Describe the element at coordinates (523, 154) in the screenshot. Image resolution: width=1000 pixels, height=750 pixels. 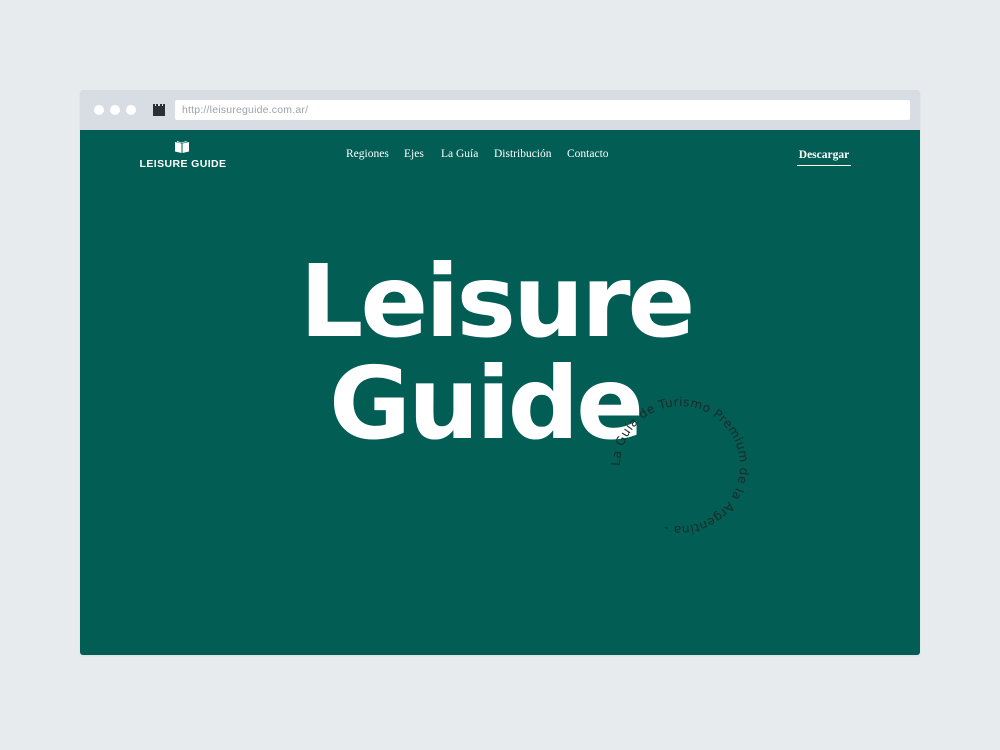
I see `nav-item-distribucion: Distribución` at that location.